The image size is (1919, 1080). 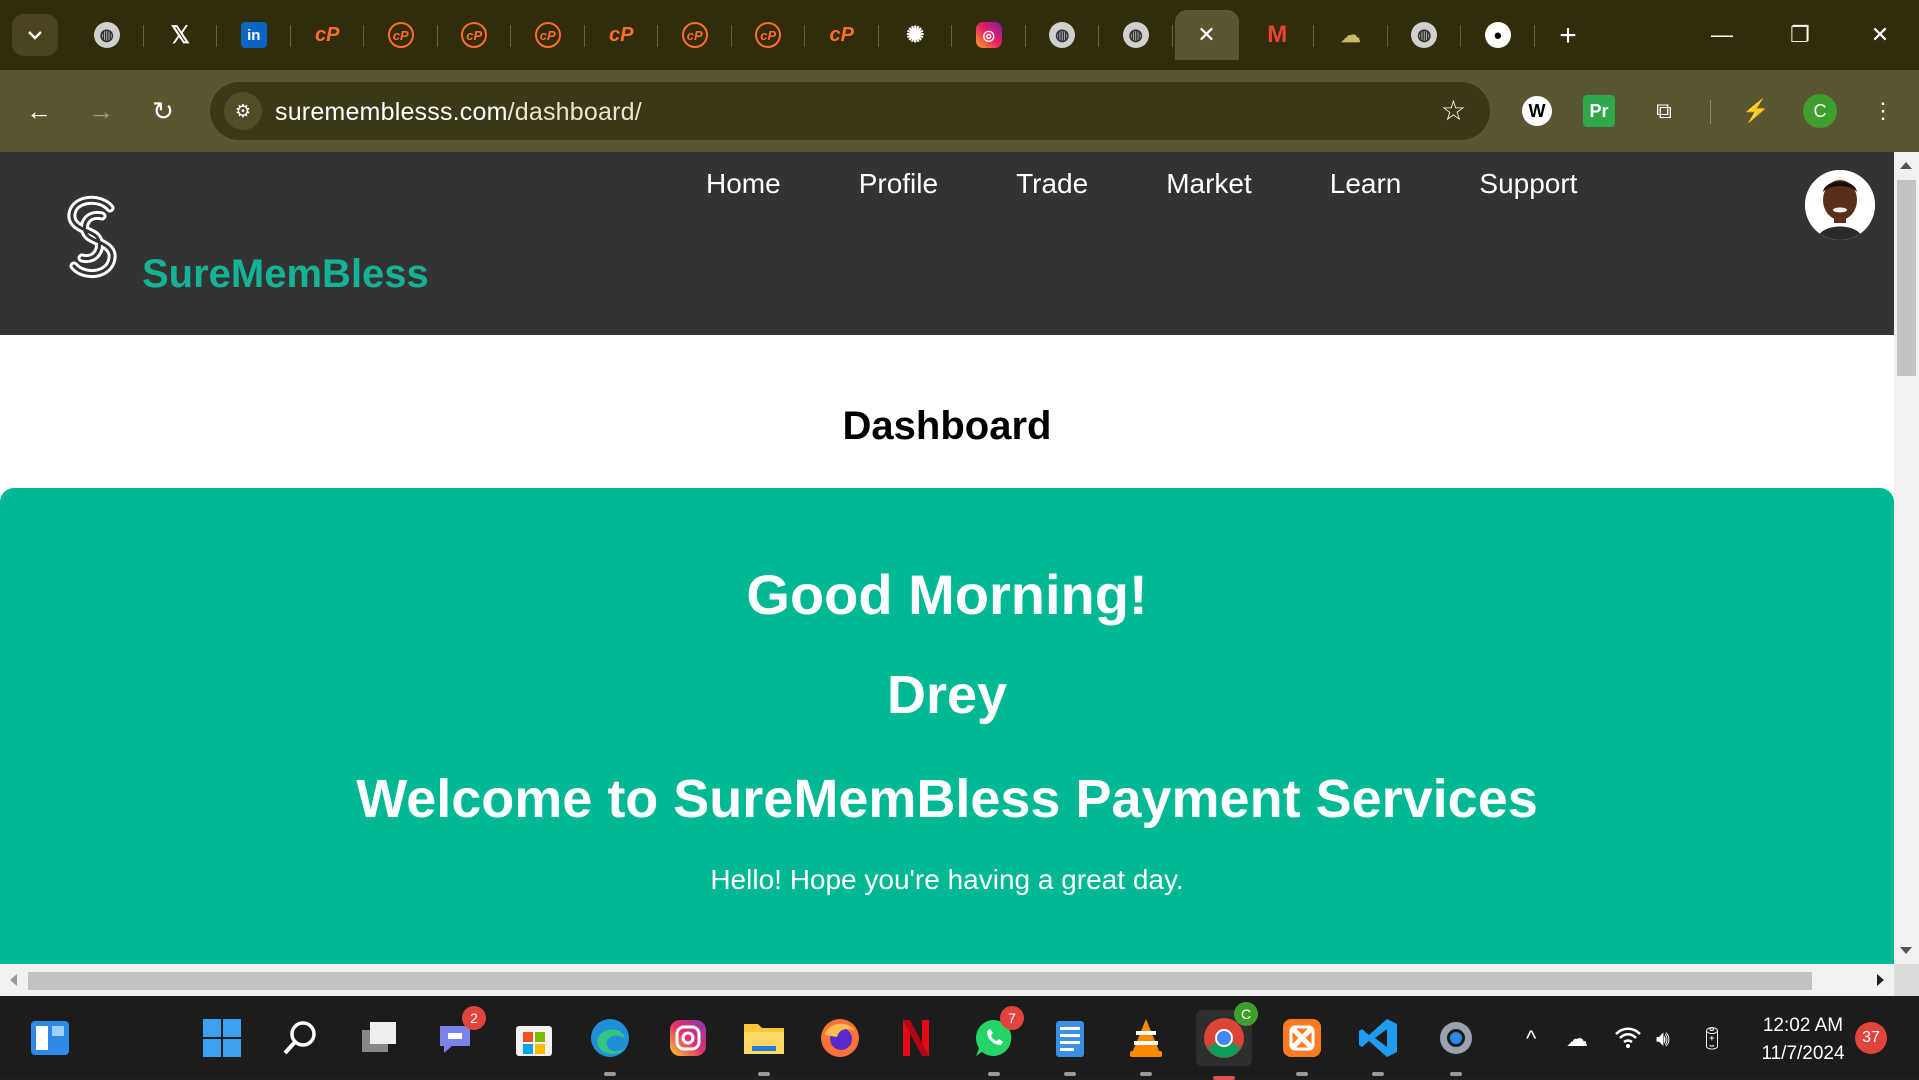 What do you see at coordinates (101, 111) in the screenshot?
I see `forward-button: →` at bounding box center [101, 111].